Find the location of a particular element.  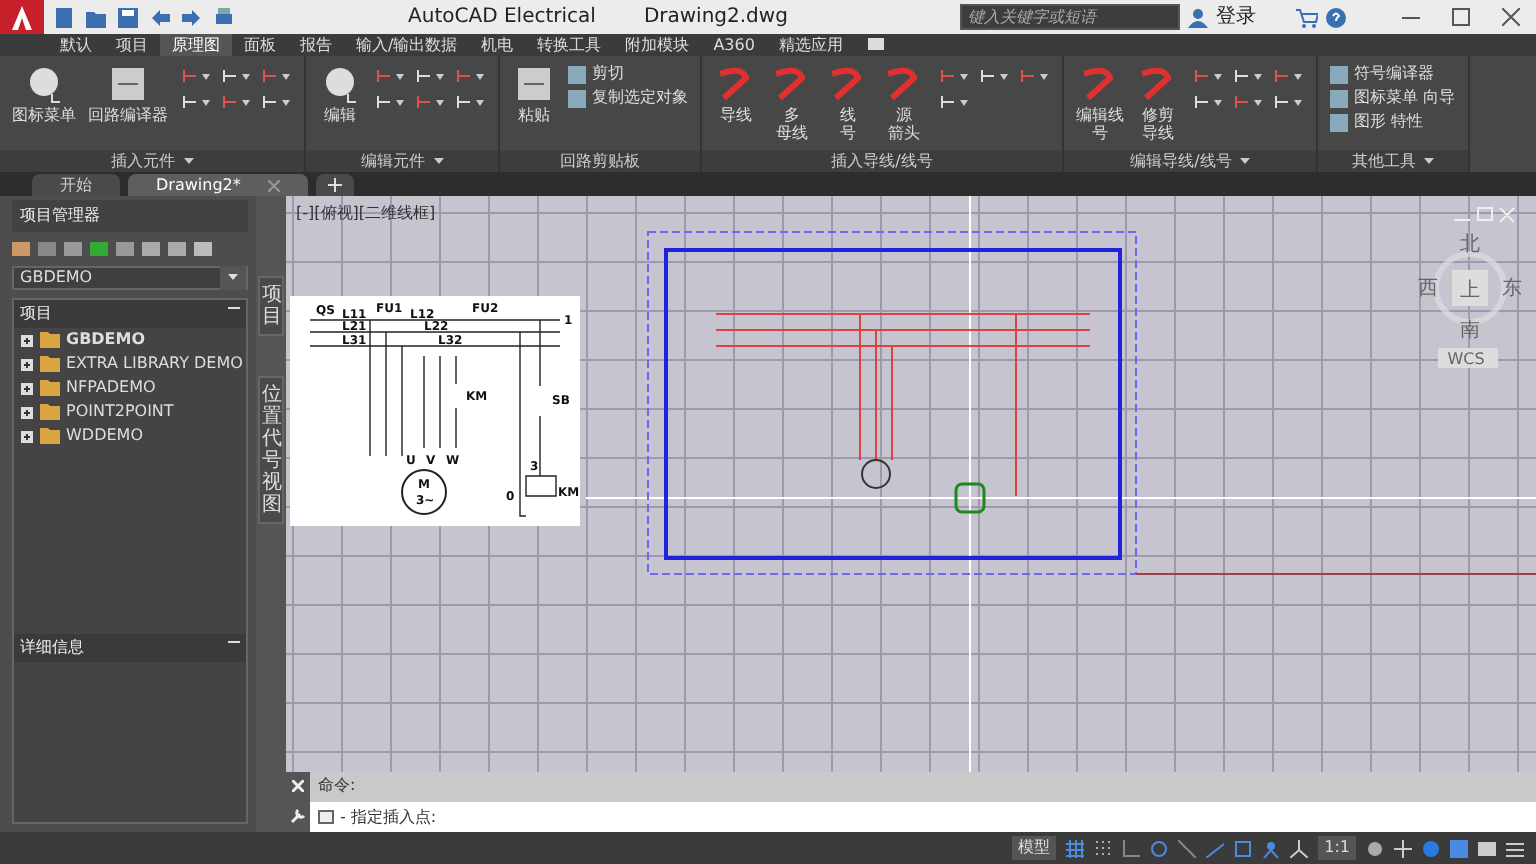

window-icon is located at coordinates (876, 44).